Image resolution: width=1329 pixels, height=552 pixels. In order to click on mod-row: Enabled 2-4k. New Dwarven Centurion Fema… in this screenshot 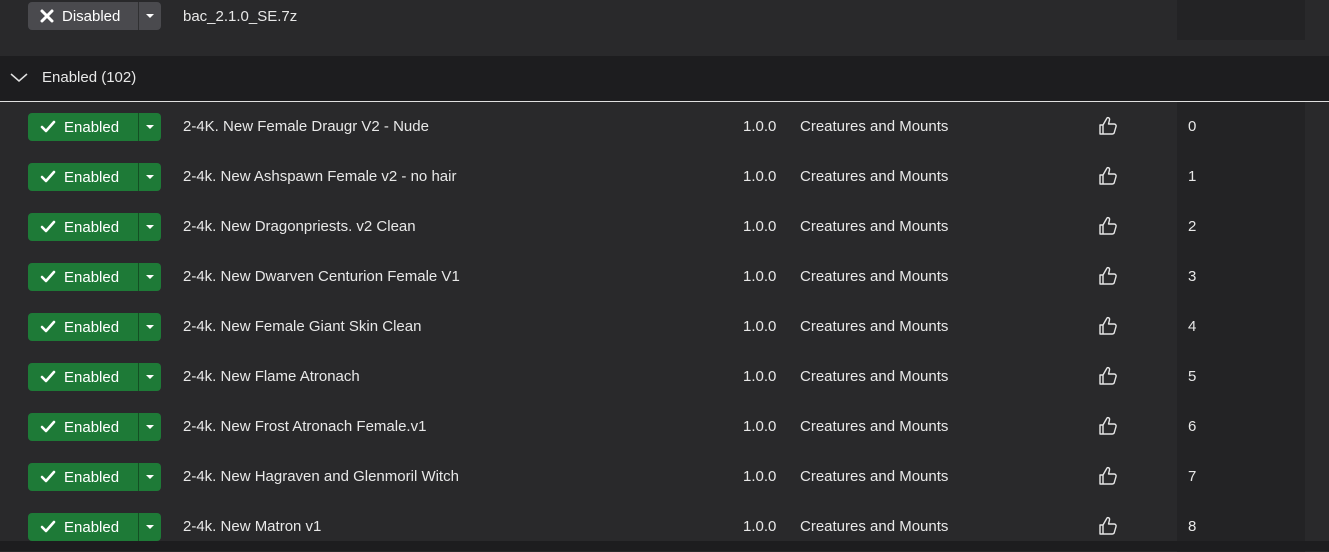, I will do `click(664, 277)`.